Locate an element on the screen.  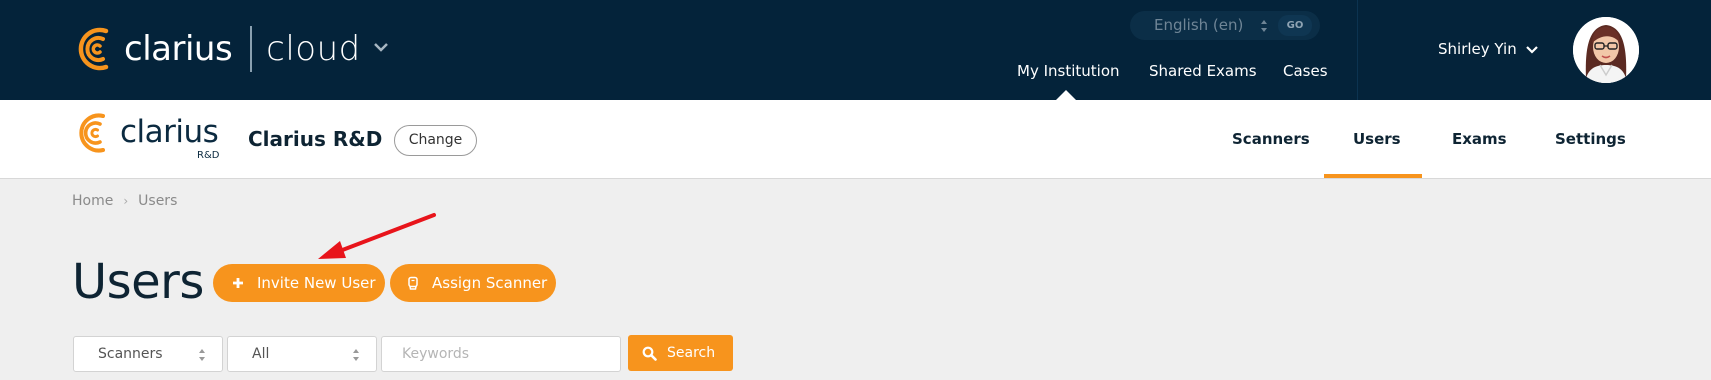
language-select: English (en) is located at coordinates (1202, 25).